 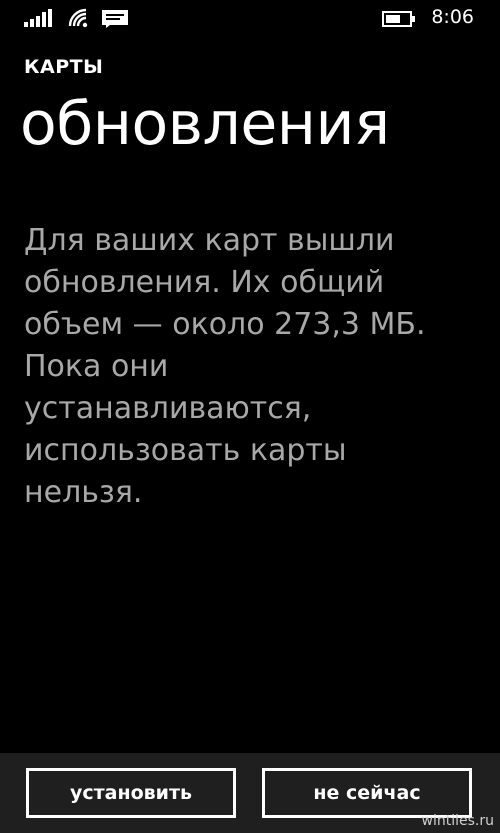 What do you see at coordinates (64, 67) in the screenshot?
I see `app-title: КАРТЫ` at bounding box center [64, 67].